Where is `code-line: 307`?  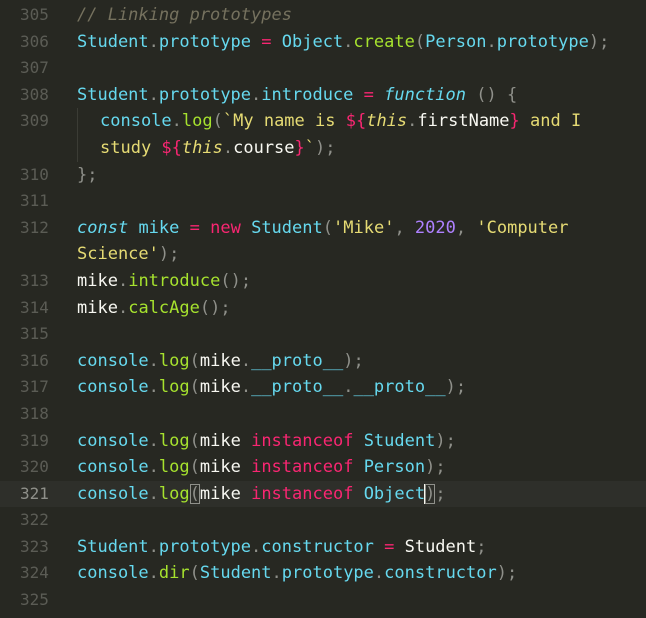
code-line: 307 is located at coordinates (323, 68).